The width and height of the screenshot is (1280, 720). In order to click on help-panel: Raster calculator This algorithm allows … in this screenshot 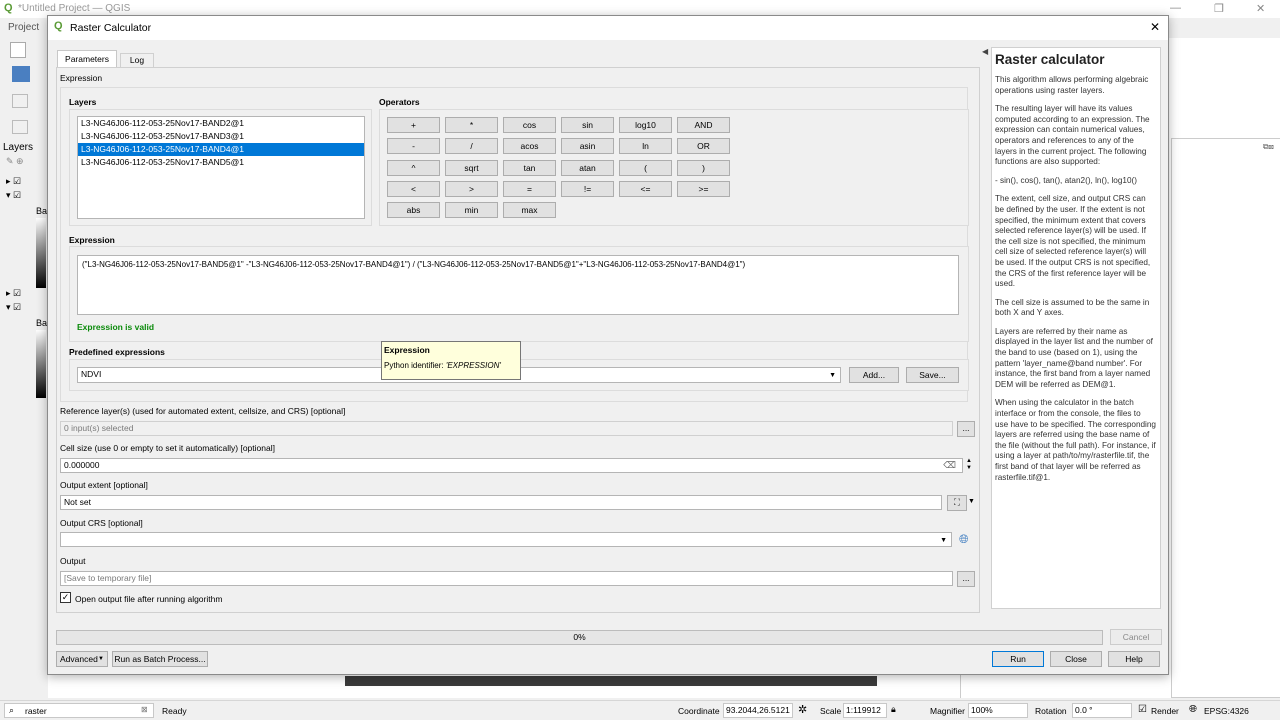, I will do `click(1076, 328)`.